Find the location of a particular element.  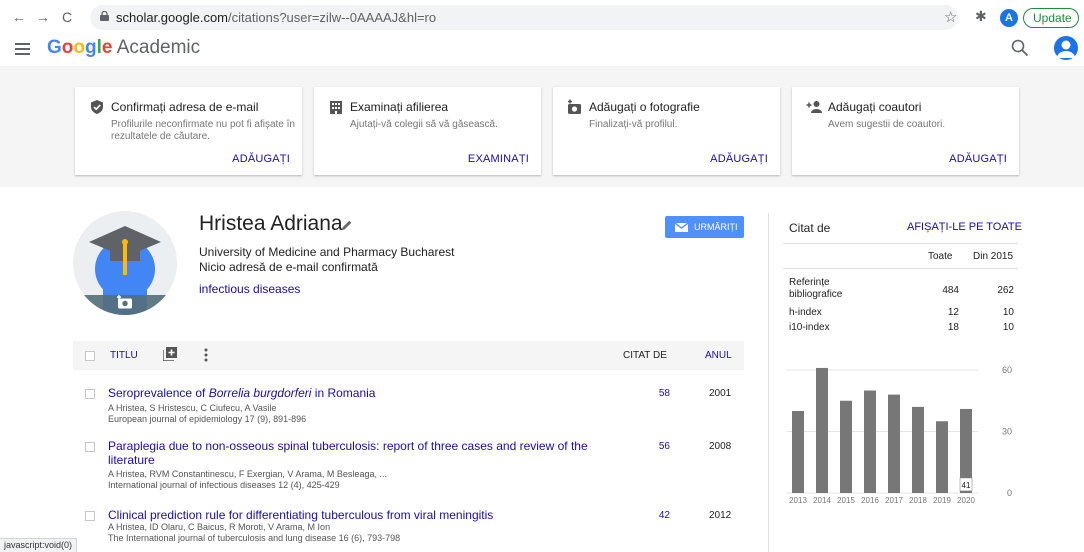

scholar-logo: Google Academic is located at coordinates (123, 48).